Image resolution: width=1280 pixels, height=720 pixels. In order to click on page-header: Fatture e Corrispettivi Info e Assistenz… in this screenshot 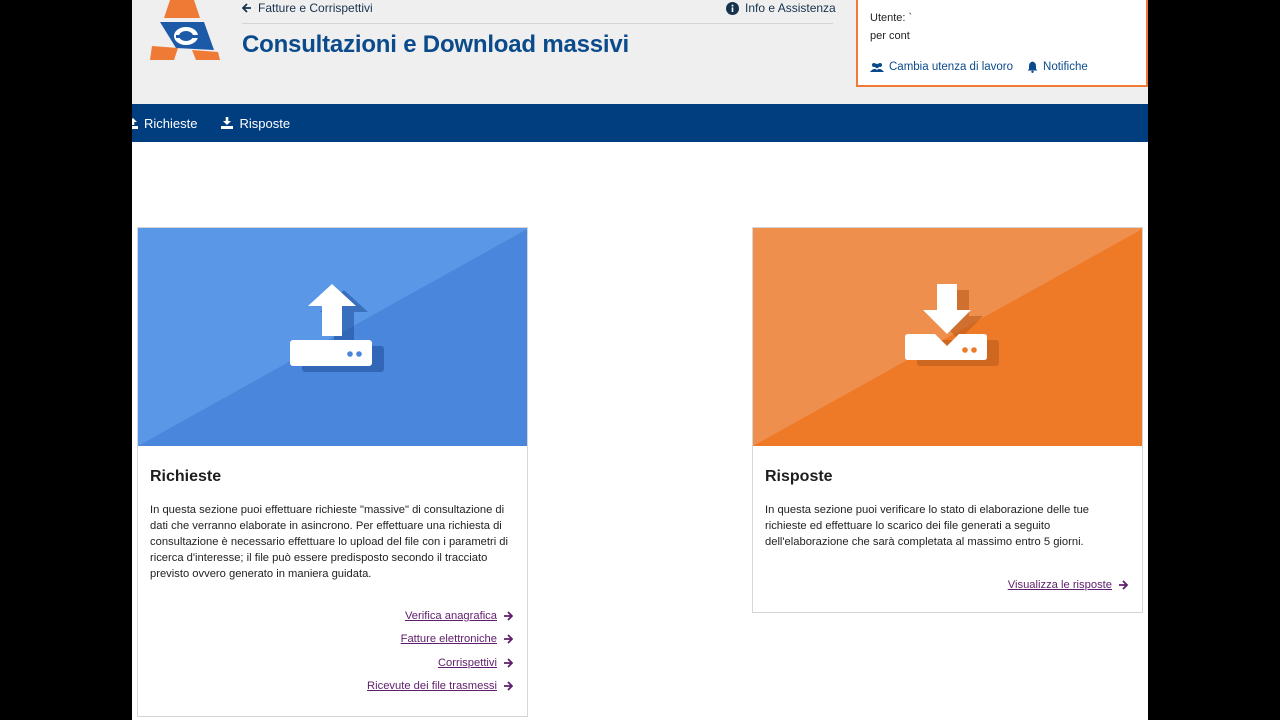, I will do `click(640, 52)`.